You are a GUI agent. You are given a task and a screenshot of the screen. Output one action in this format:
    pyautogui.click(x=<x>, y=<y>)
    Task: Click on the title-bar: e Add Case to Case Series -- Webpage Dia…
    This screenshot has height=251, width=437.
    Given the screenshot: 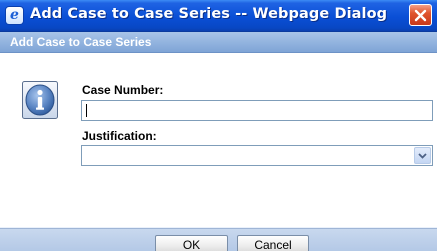 What is the action you would take?
    pyautogui.click(x=218, y=16)
    